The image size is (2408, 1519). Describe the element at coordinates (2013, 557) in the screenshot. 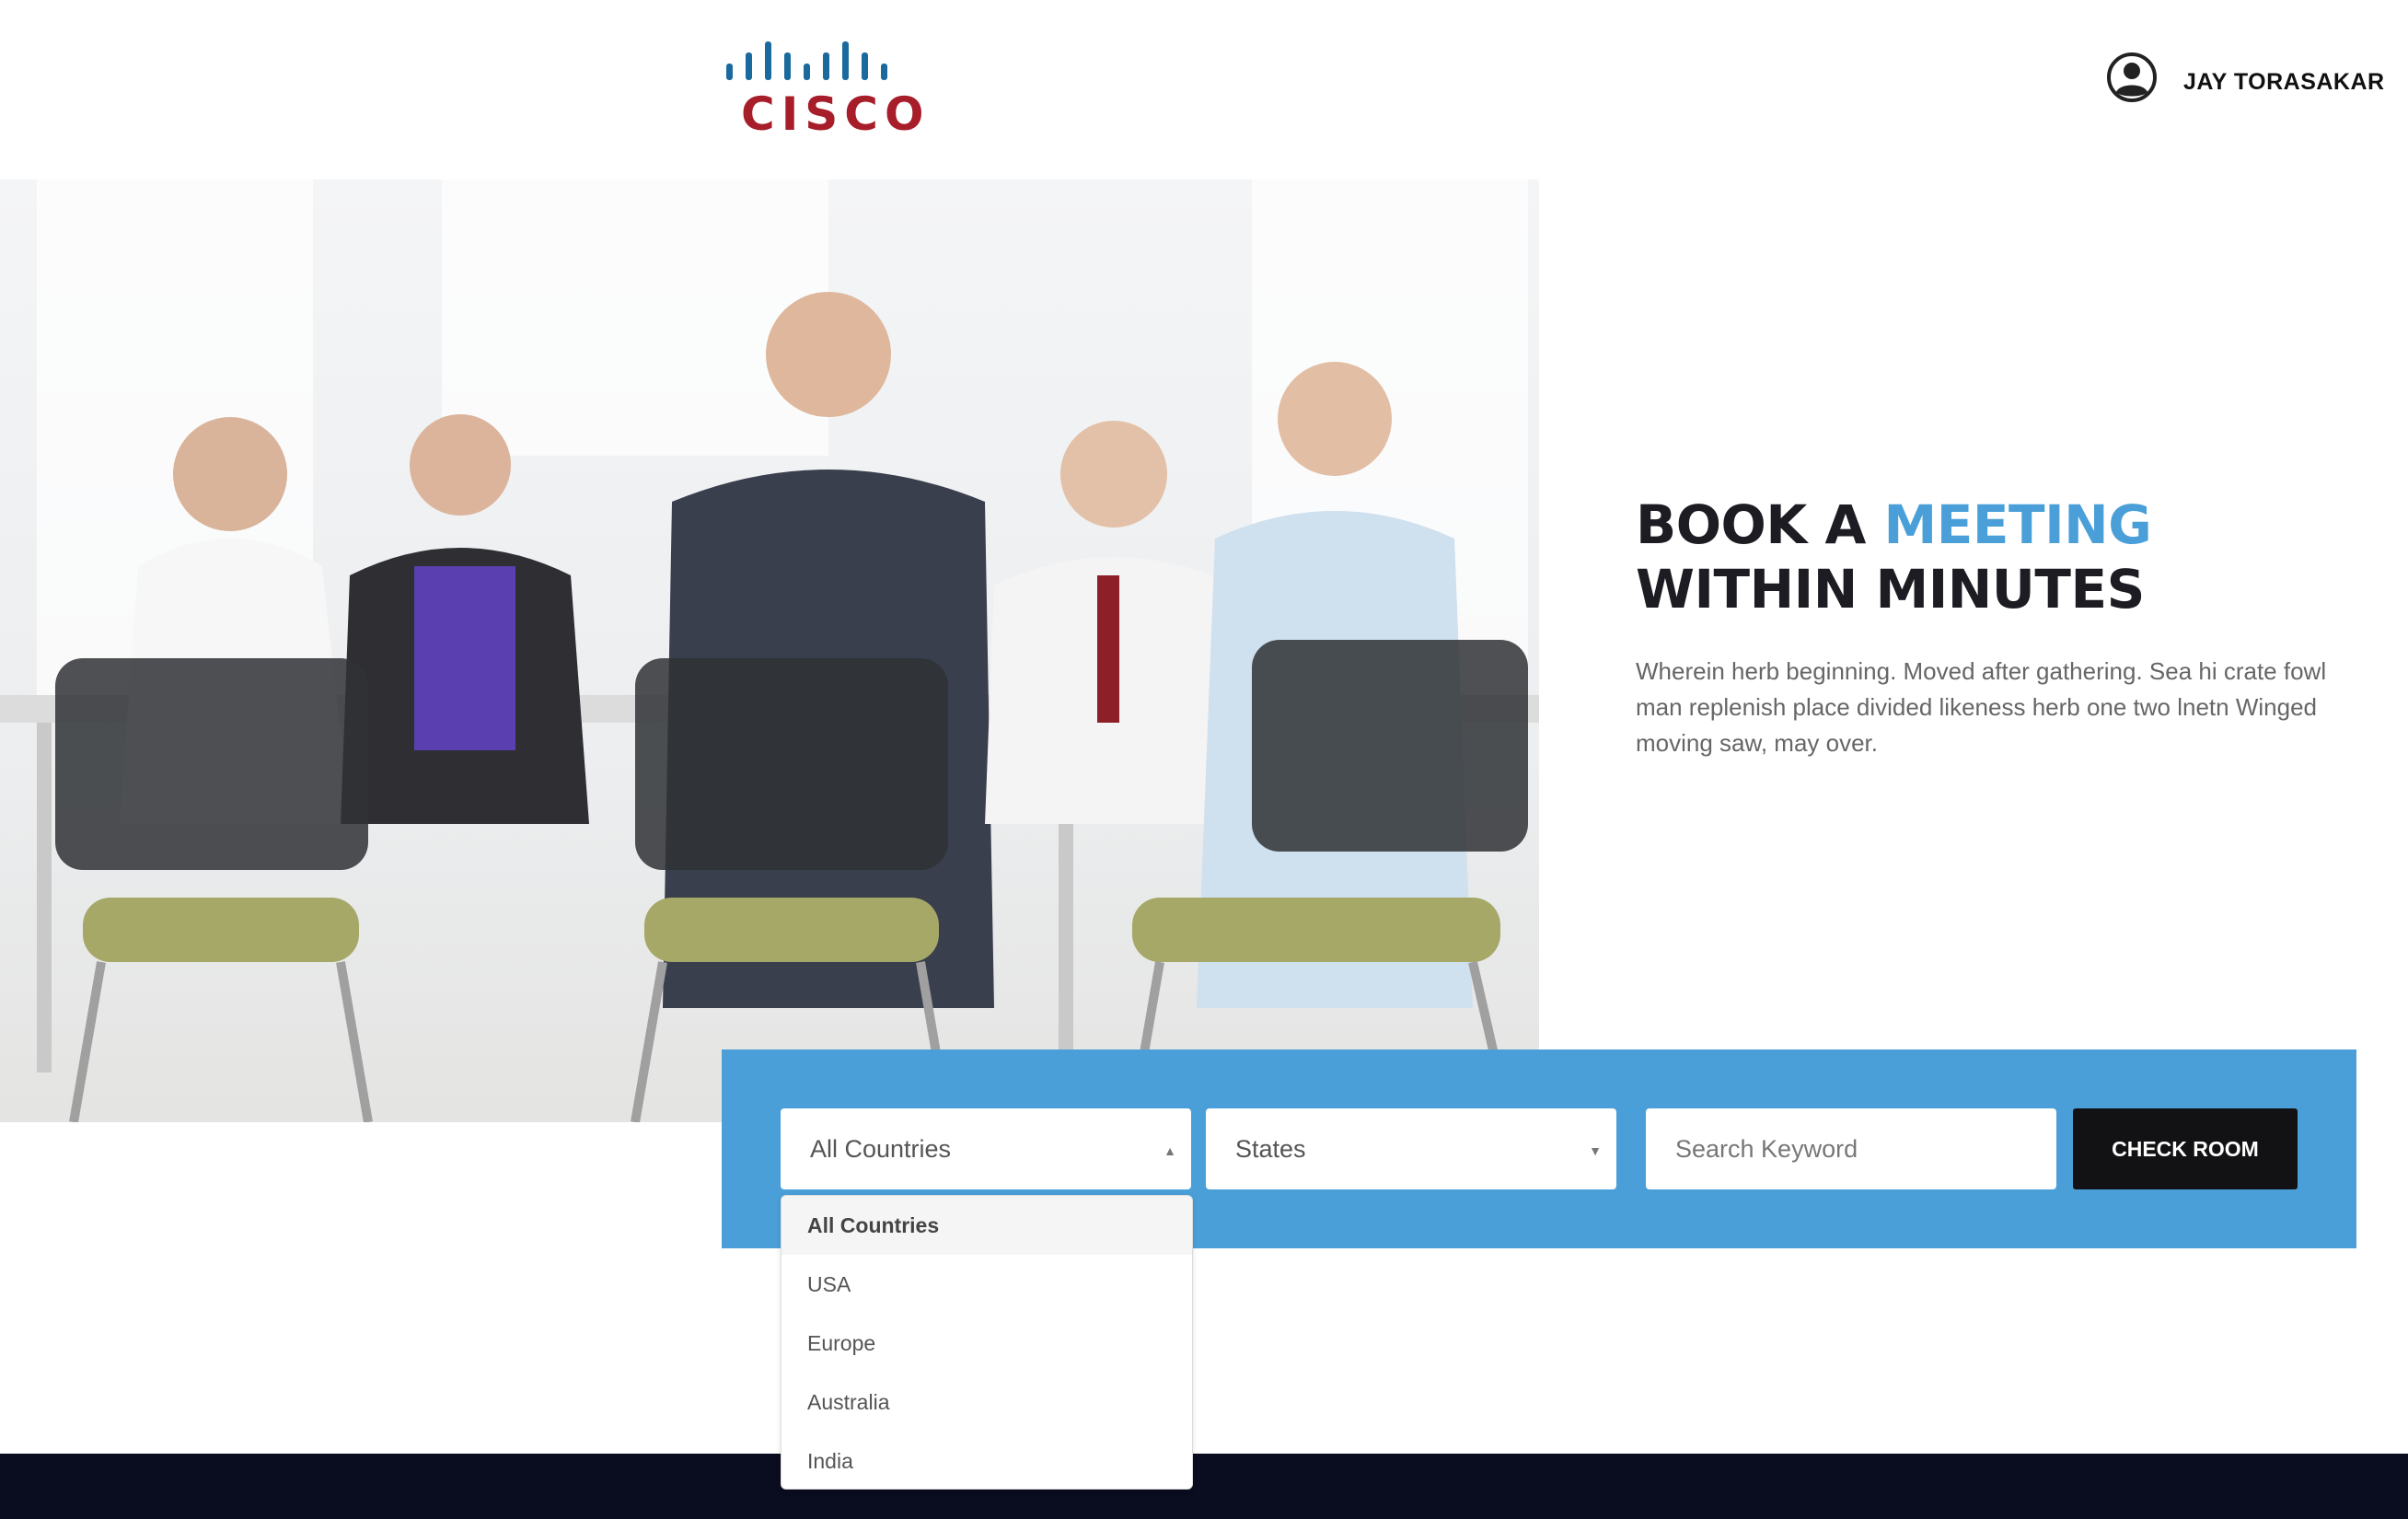

I see `hero-title: BOOK A MEETING WITHIN MINUTES` at that location.